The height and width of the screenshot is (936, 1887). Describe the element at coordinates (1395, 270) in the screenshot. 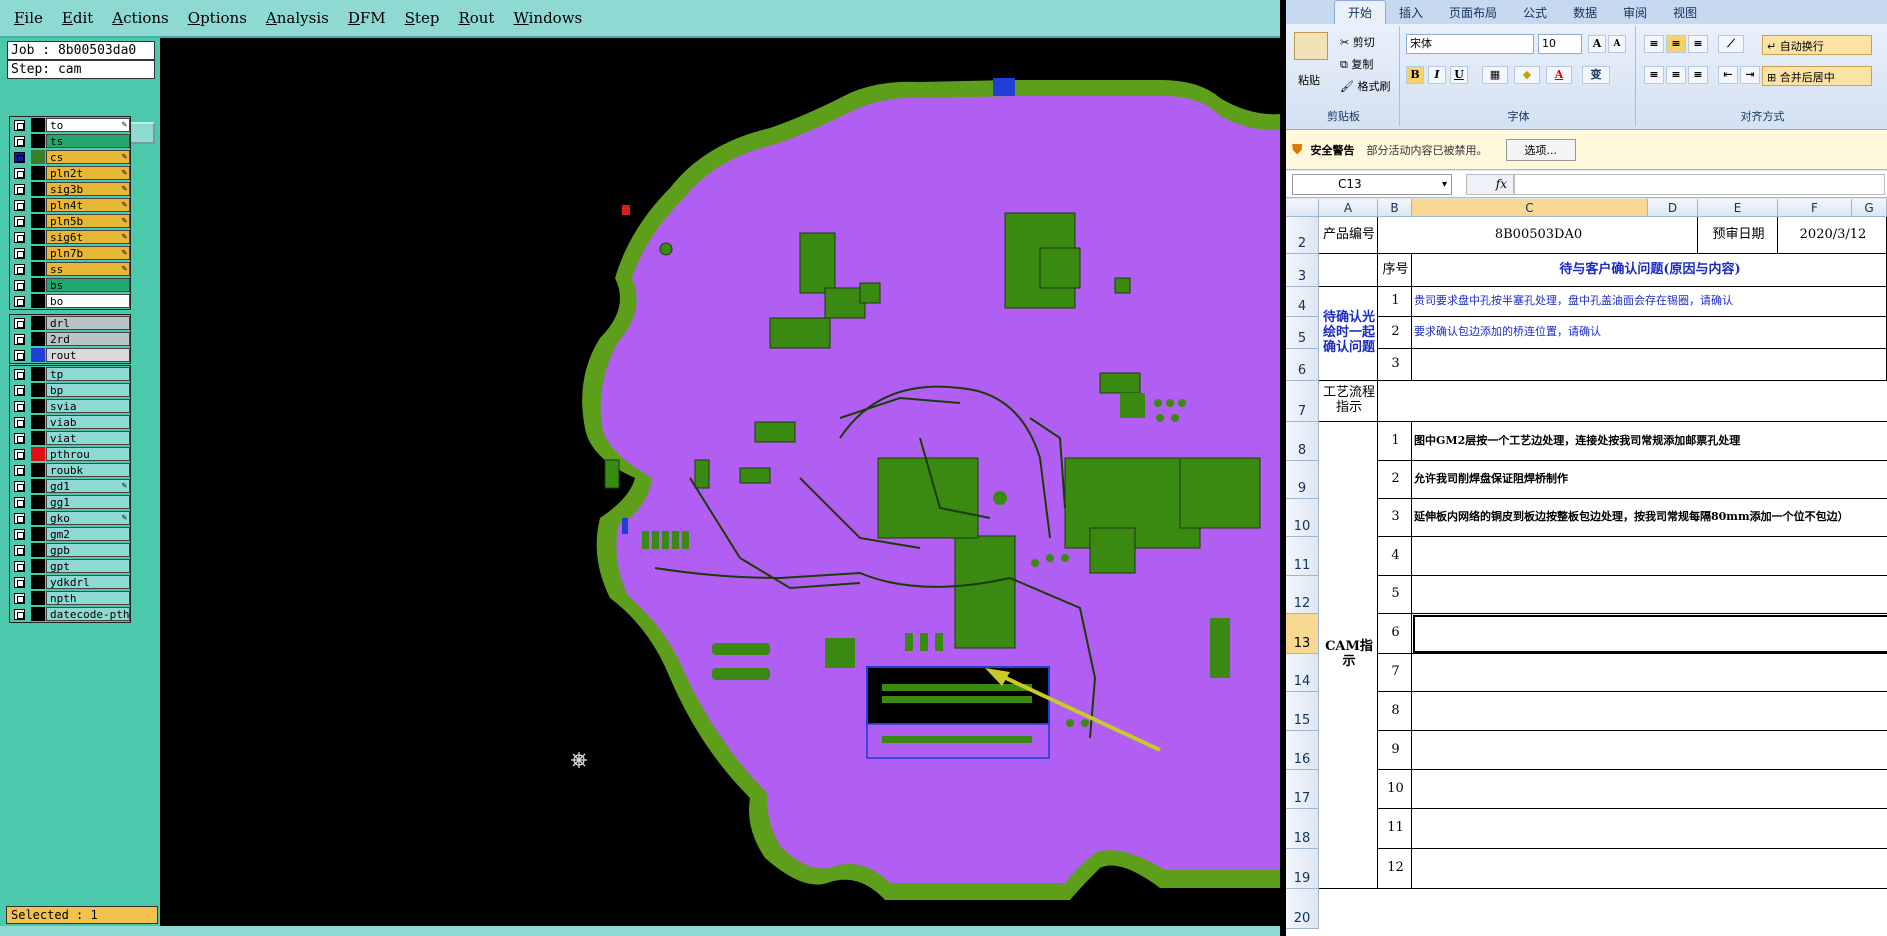

I see `cell-seq-header: 序号` at that location.